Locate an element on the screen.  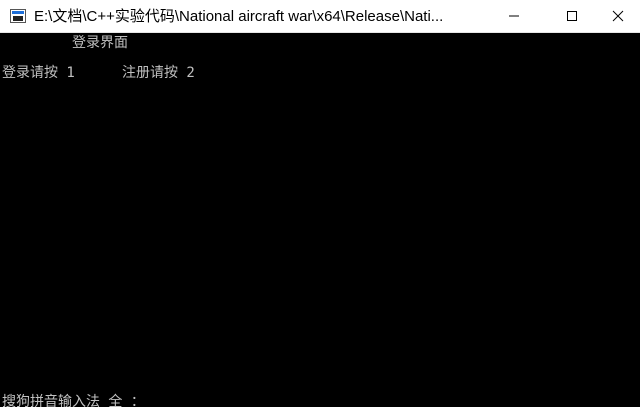
console-app-icon is located at coordinates (18, 16).